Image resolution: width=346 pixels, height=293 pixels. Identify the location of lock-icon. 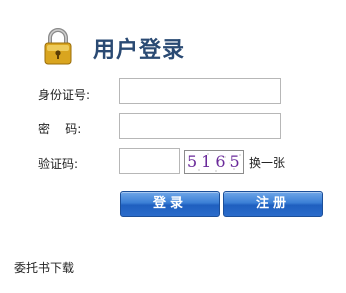
(58, 46).